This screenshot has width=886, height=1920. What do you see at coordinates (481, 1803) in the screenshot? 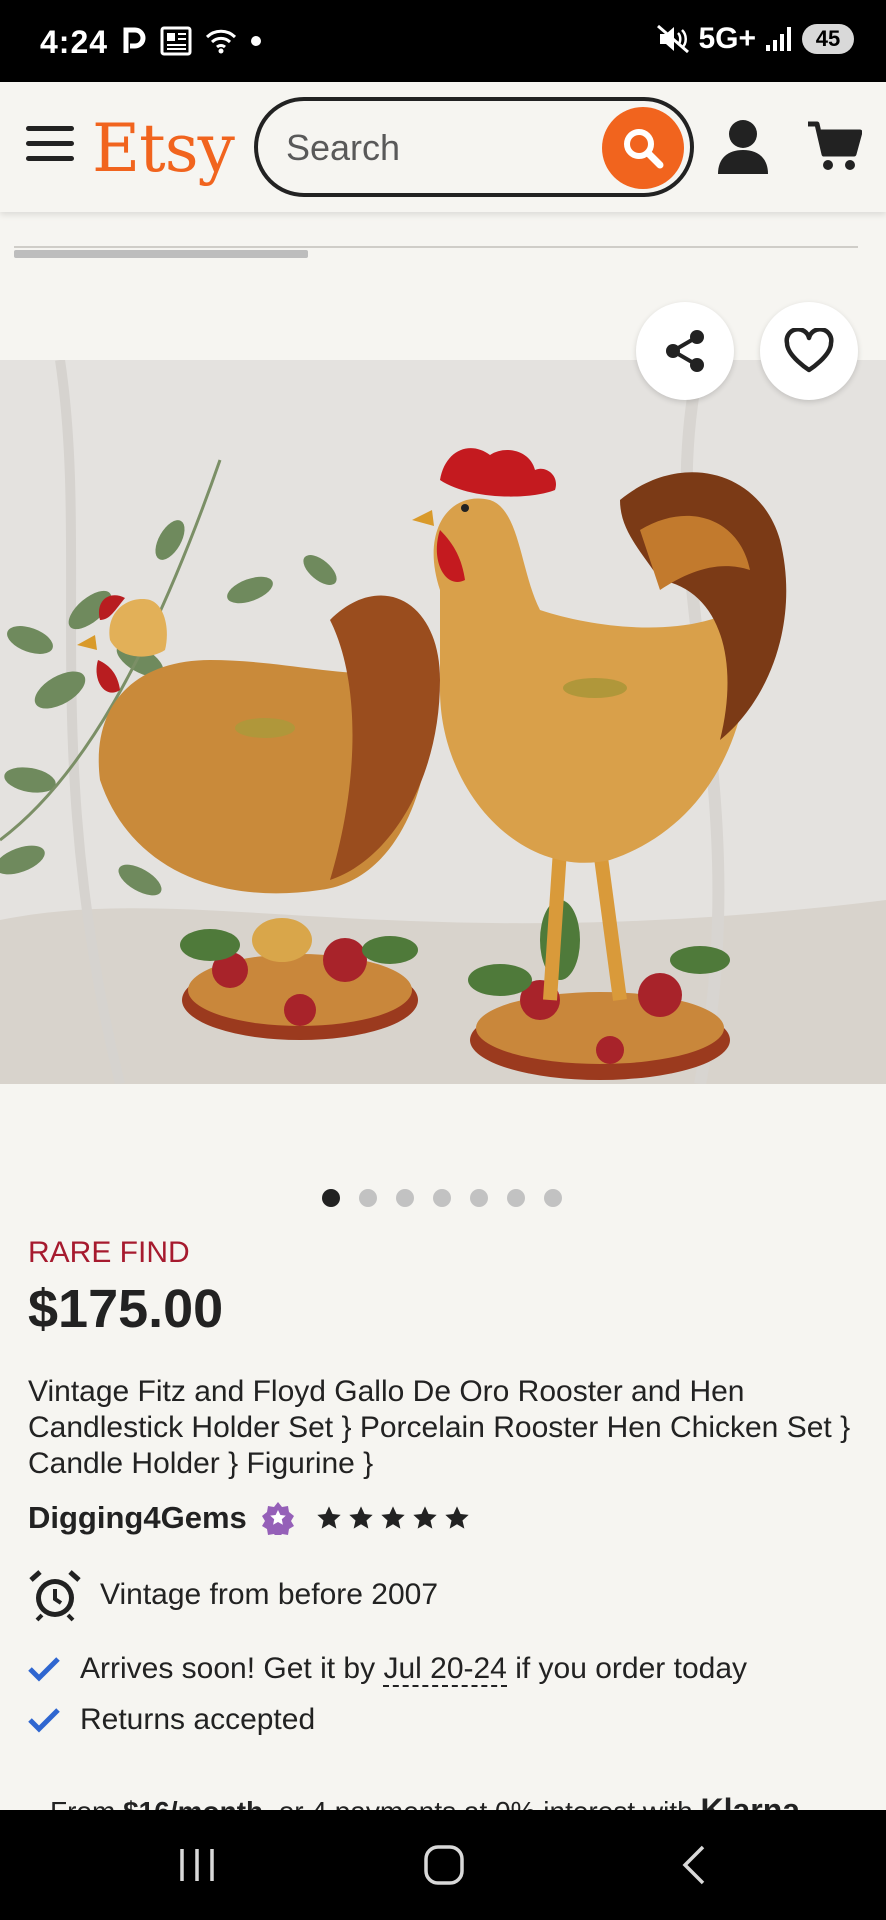
I see `klarna-middle: , or 4 payments at 0% interest with` at bounding box center [481, 1803].